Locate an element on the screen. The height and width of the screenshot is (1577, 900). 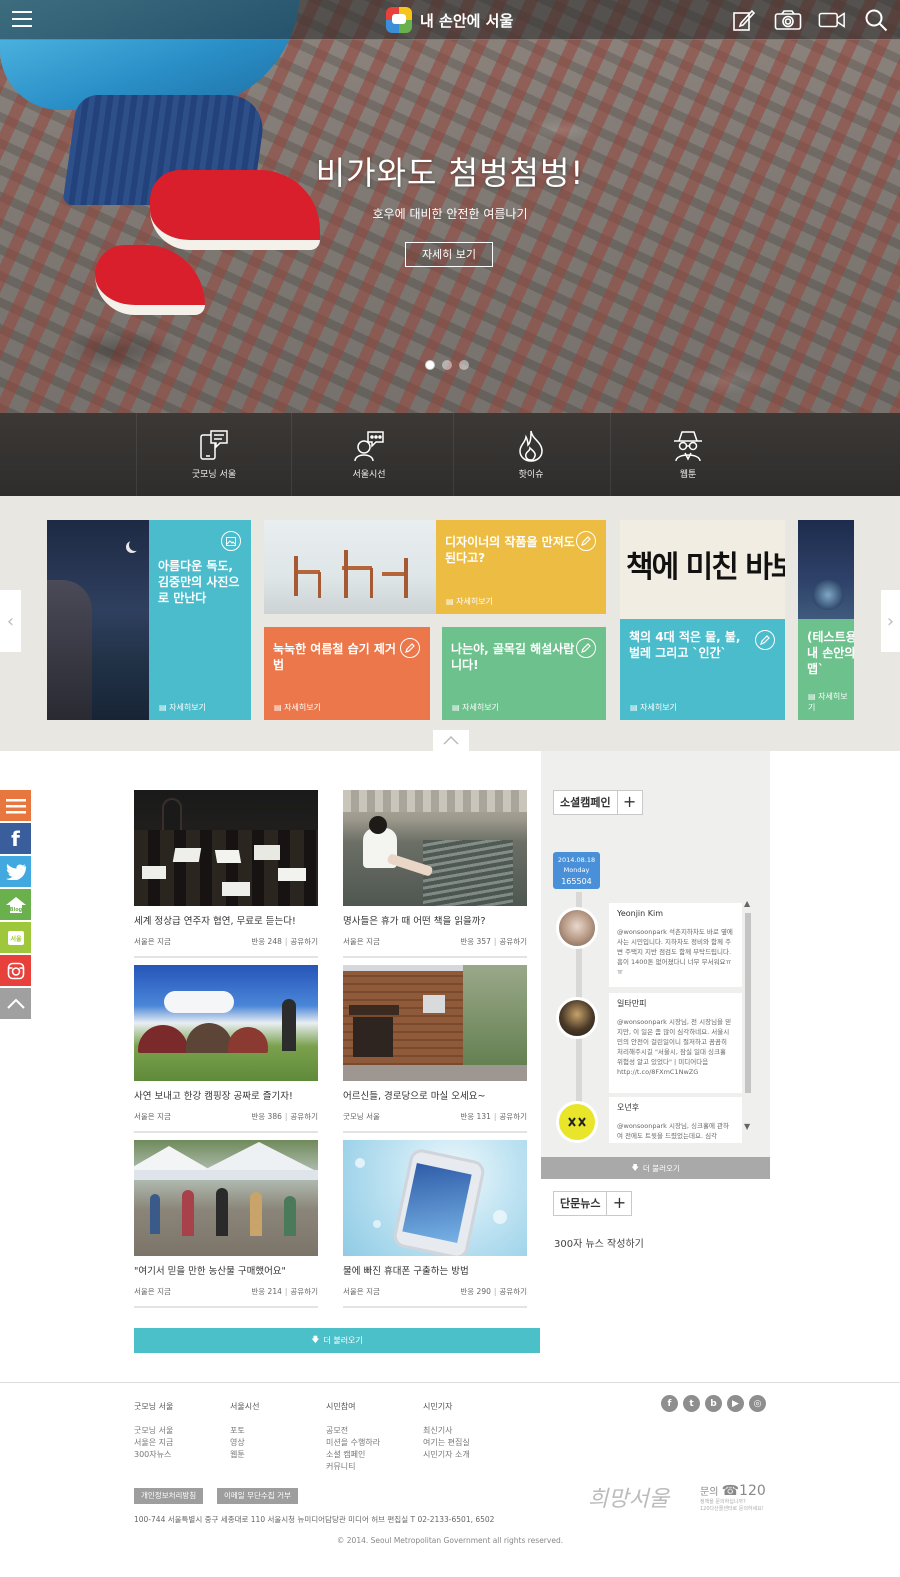
write-short-news-link: 300자 뉴스 작성하기 is located at coordinates (599, 1242).